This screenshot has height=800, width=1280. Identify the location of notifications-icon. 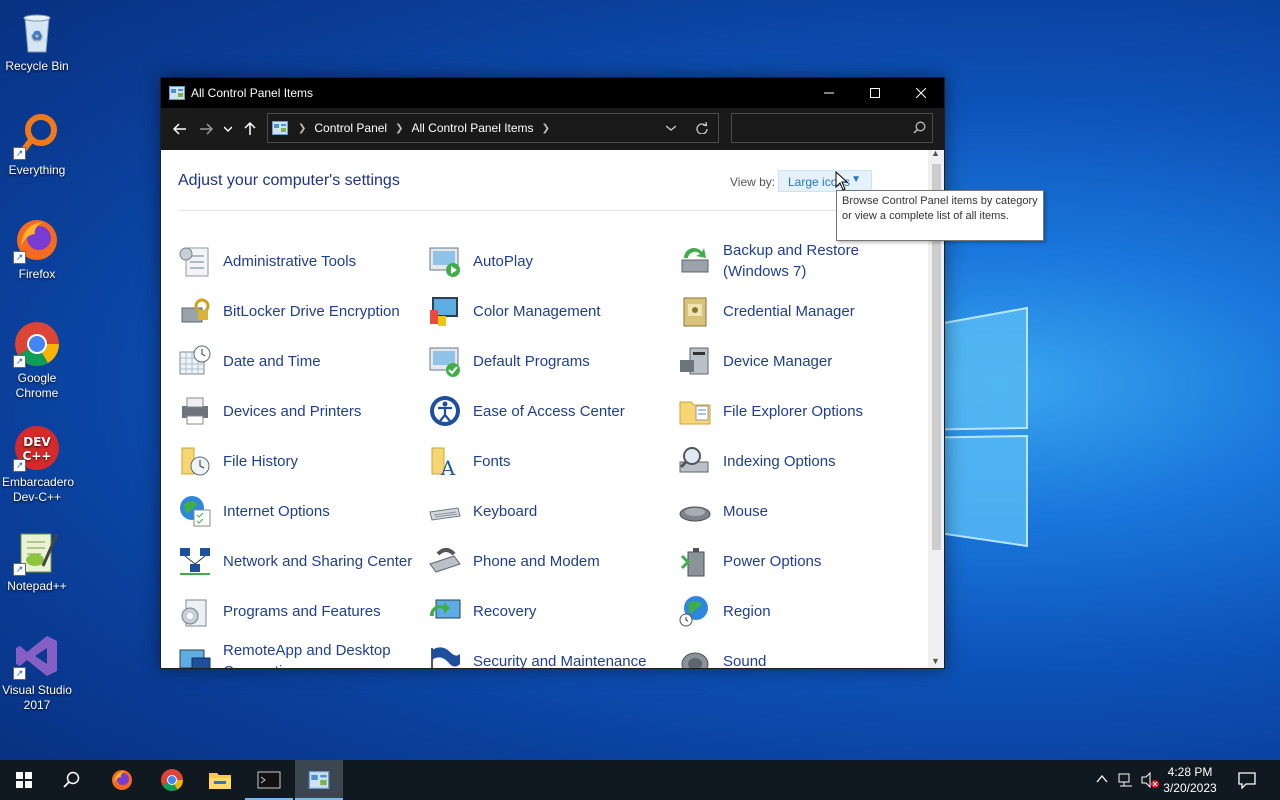
(1247, 780).